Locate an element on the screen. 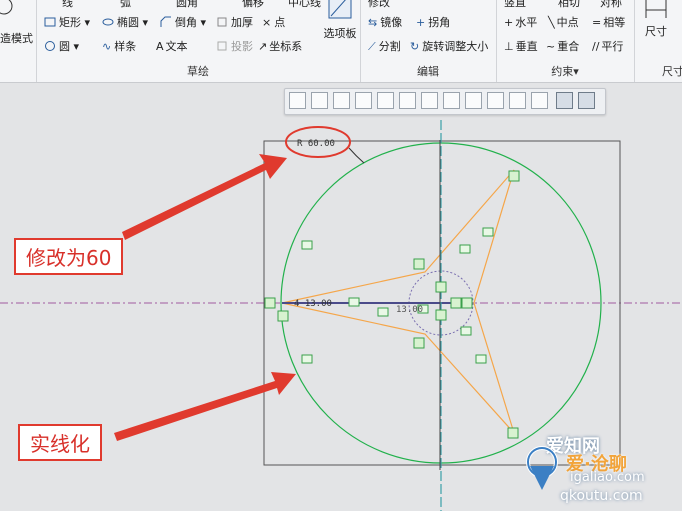 The width and height of the screenshot is (682, 511). equal-button: = 相等 is located at coordinates (608, 22).